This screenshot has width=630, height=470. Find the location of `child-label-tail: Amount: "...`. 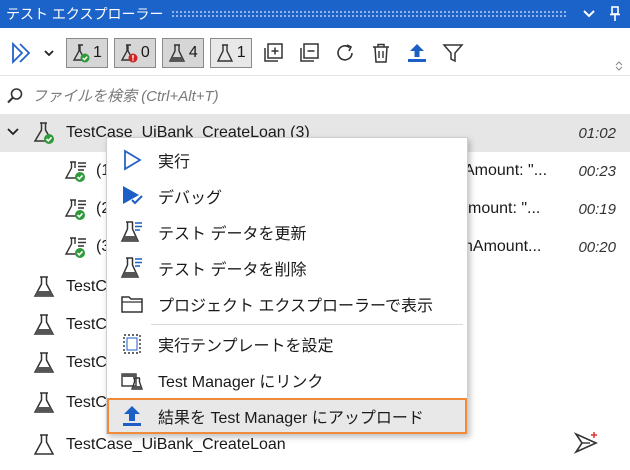

child-label-tail: Amount: "... is located at coordinates (506, 170).